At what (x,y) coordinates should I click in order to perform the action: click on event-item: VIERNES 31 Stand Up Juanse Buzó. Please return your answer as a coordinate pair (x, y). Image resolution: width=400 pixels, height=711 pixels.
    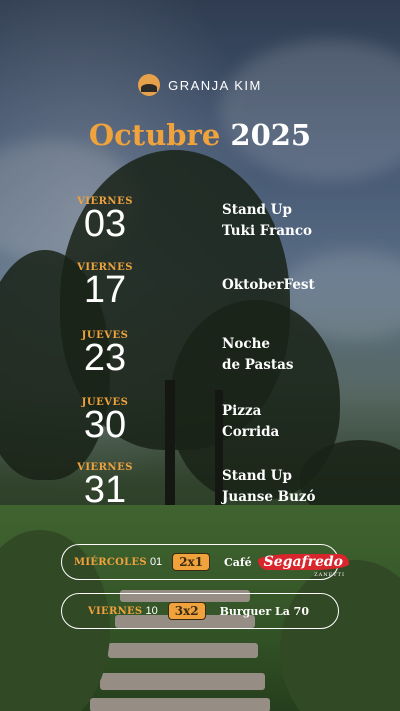
    Looking at the image, I should click on (225, 490).